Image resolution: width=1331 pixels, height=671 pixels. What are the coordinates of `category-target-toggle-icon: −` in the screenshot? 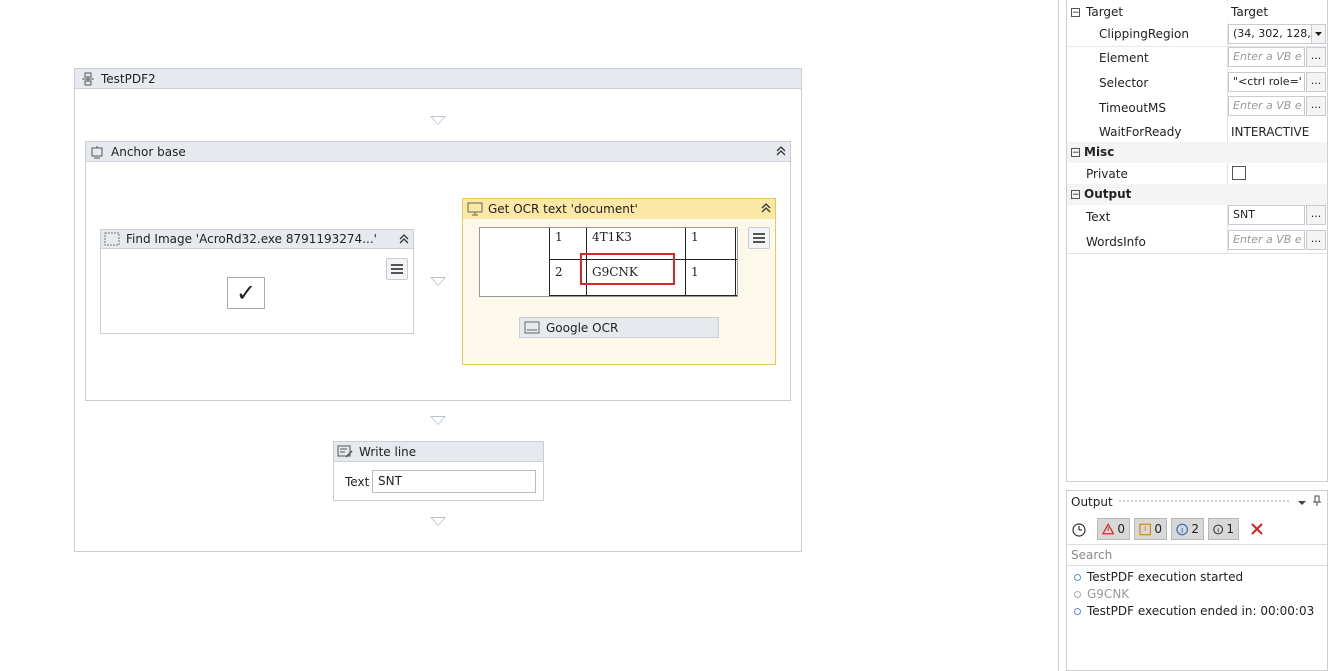 It's located at (1075, 13).